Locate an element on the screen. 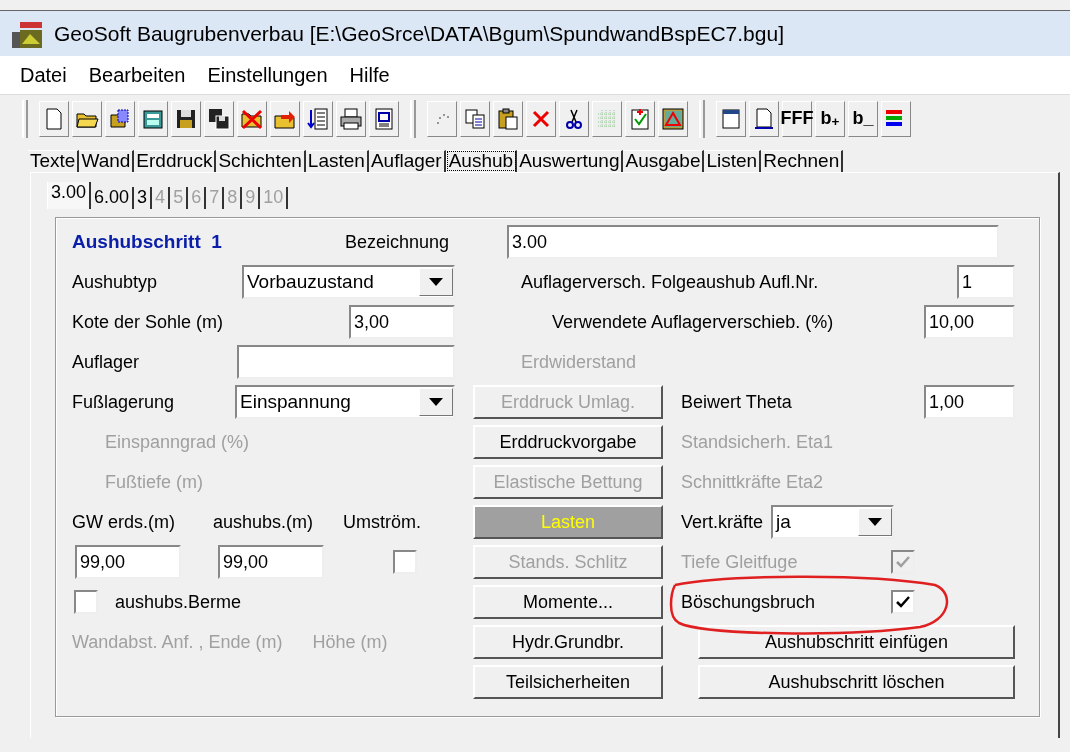  window-title: GeoSoft Baugrubenverbau [E:\GeoSrce\DATA\Bgum\SpundwandBspEC7.bgu] is located at coordinates (419, 33).